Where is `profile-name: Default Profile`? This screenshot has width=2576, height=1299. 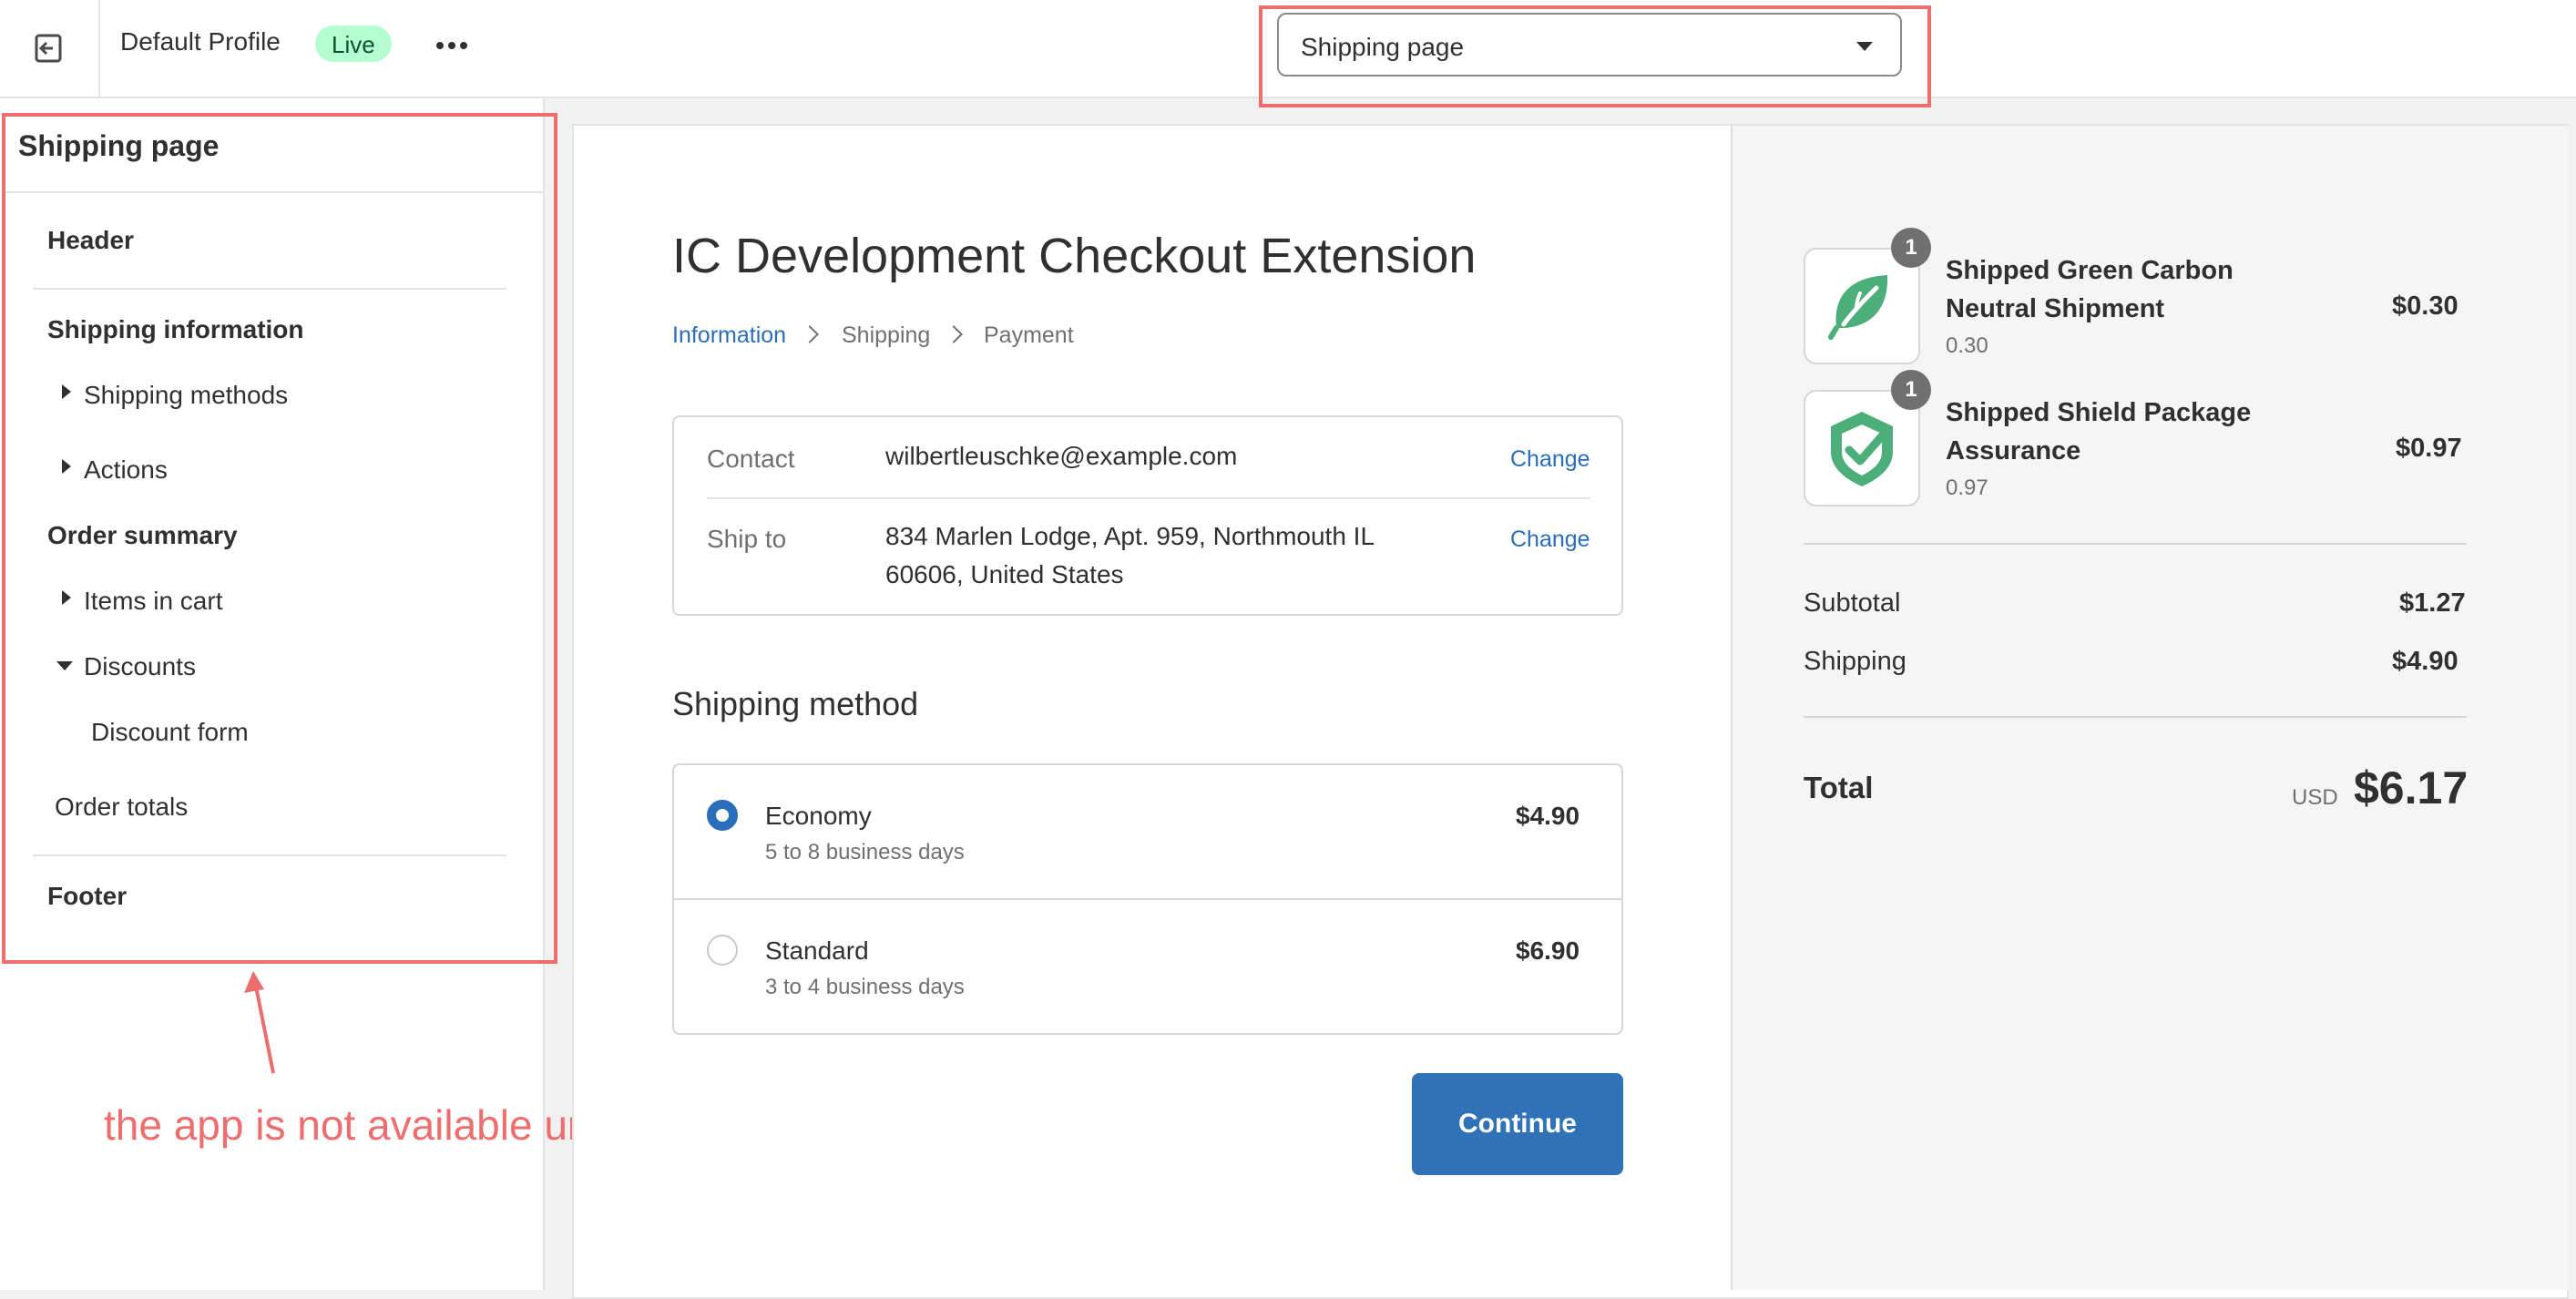 profile-name: Default Profile is located at coordinates (200, 41).